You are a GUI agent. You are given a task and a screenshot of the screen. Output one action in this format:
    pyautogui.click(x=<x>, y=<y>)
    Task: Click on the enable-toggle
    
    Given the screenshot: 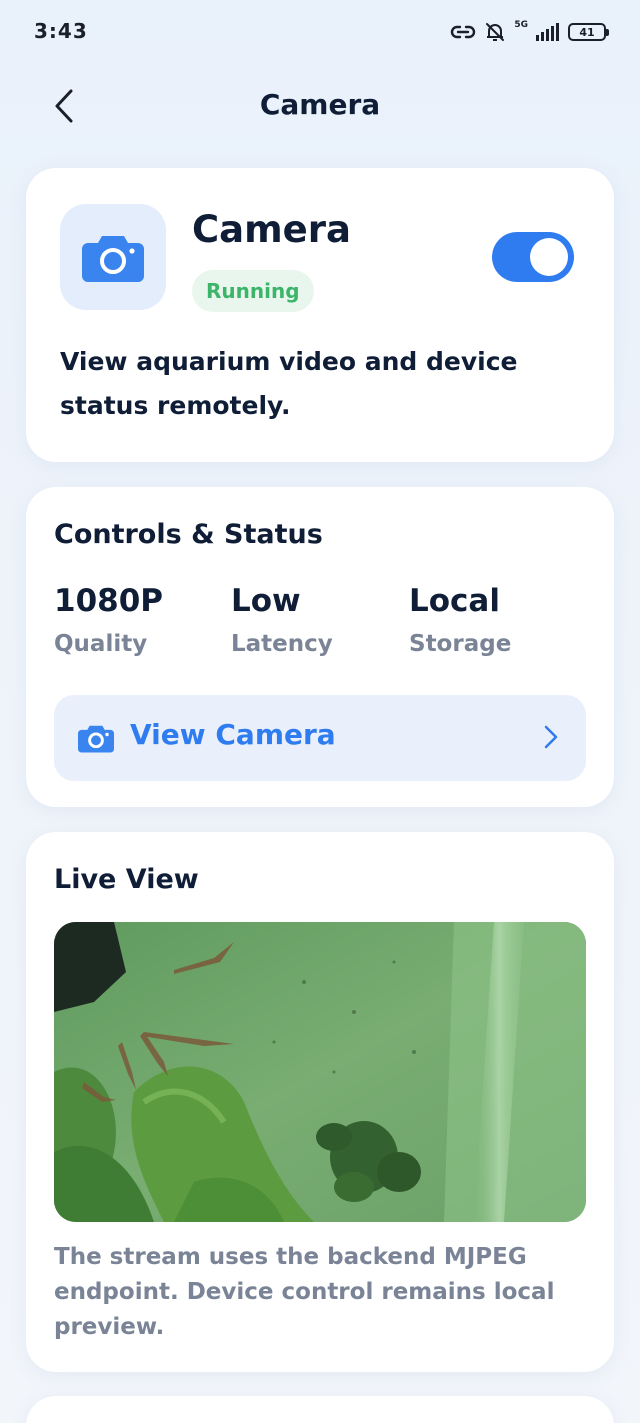 What is the action you would take?
    pyautogui.click(x=533, y=257)
    